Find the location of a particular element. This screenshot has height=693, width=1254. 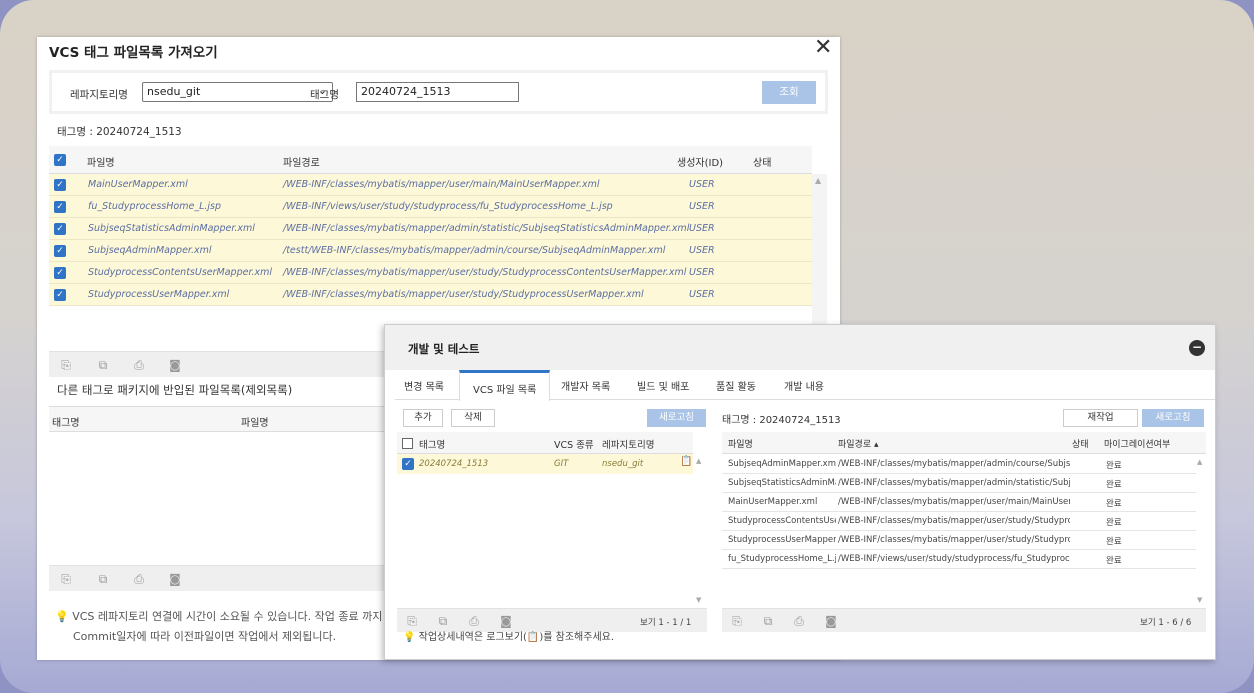

select-all-checkbox: ✓ is located at coordinates (60, 160).